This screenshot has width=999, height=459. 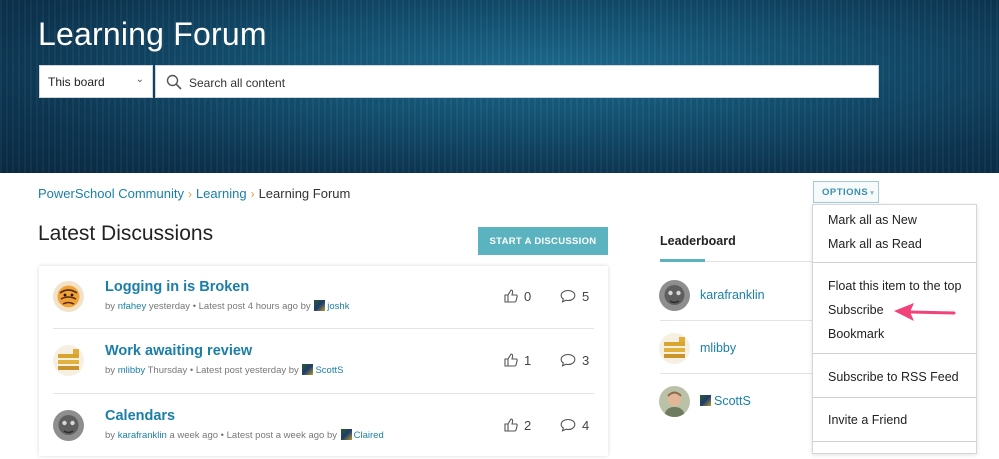 What do you see at coordinates (338, 306) in the screenshot?
I see `last-user-link: joshk` at bounding box center [338, 306].